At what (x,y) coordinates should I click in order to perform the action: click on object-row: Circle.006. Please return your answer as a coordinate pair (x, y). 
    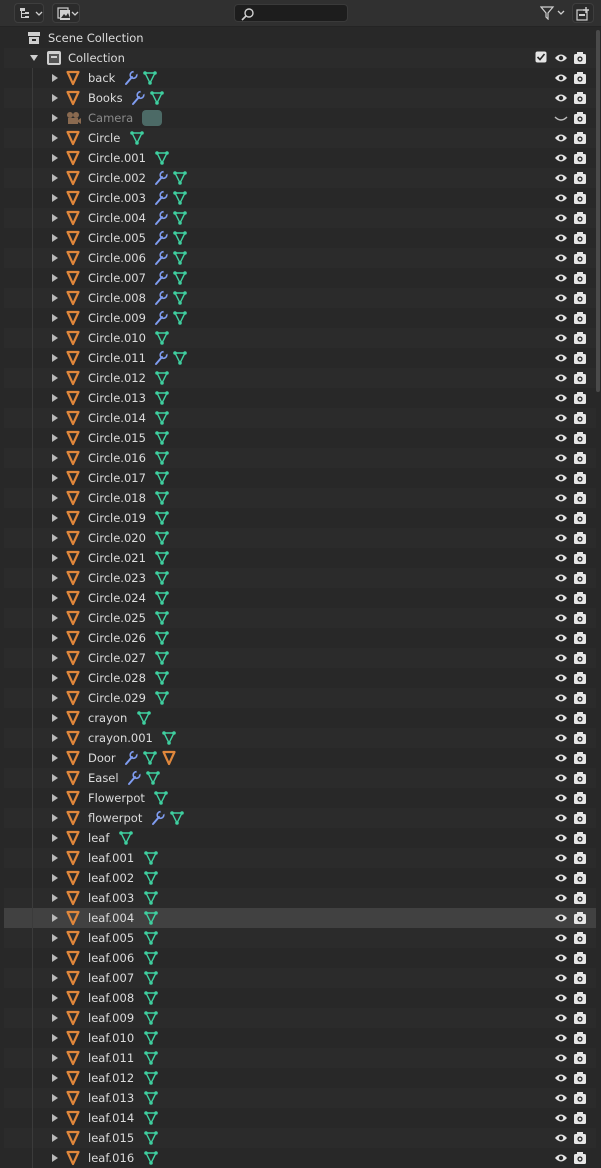
    Looking at the image, I should click on (300, 258).